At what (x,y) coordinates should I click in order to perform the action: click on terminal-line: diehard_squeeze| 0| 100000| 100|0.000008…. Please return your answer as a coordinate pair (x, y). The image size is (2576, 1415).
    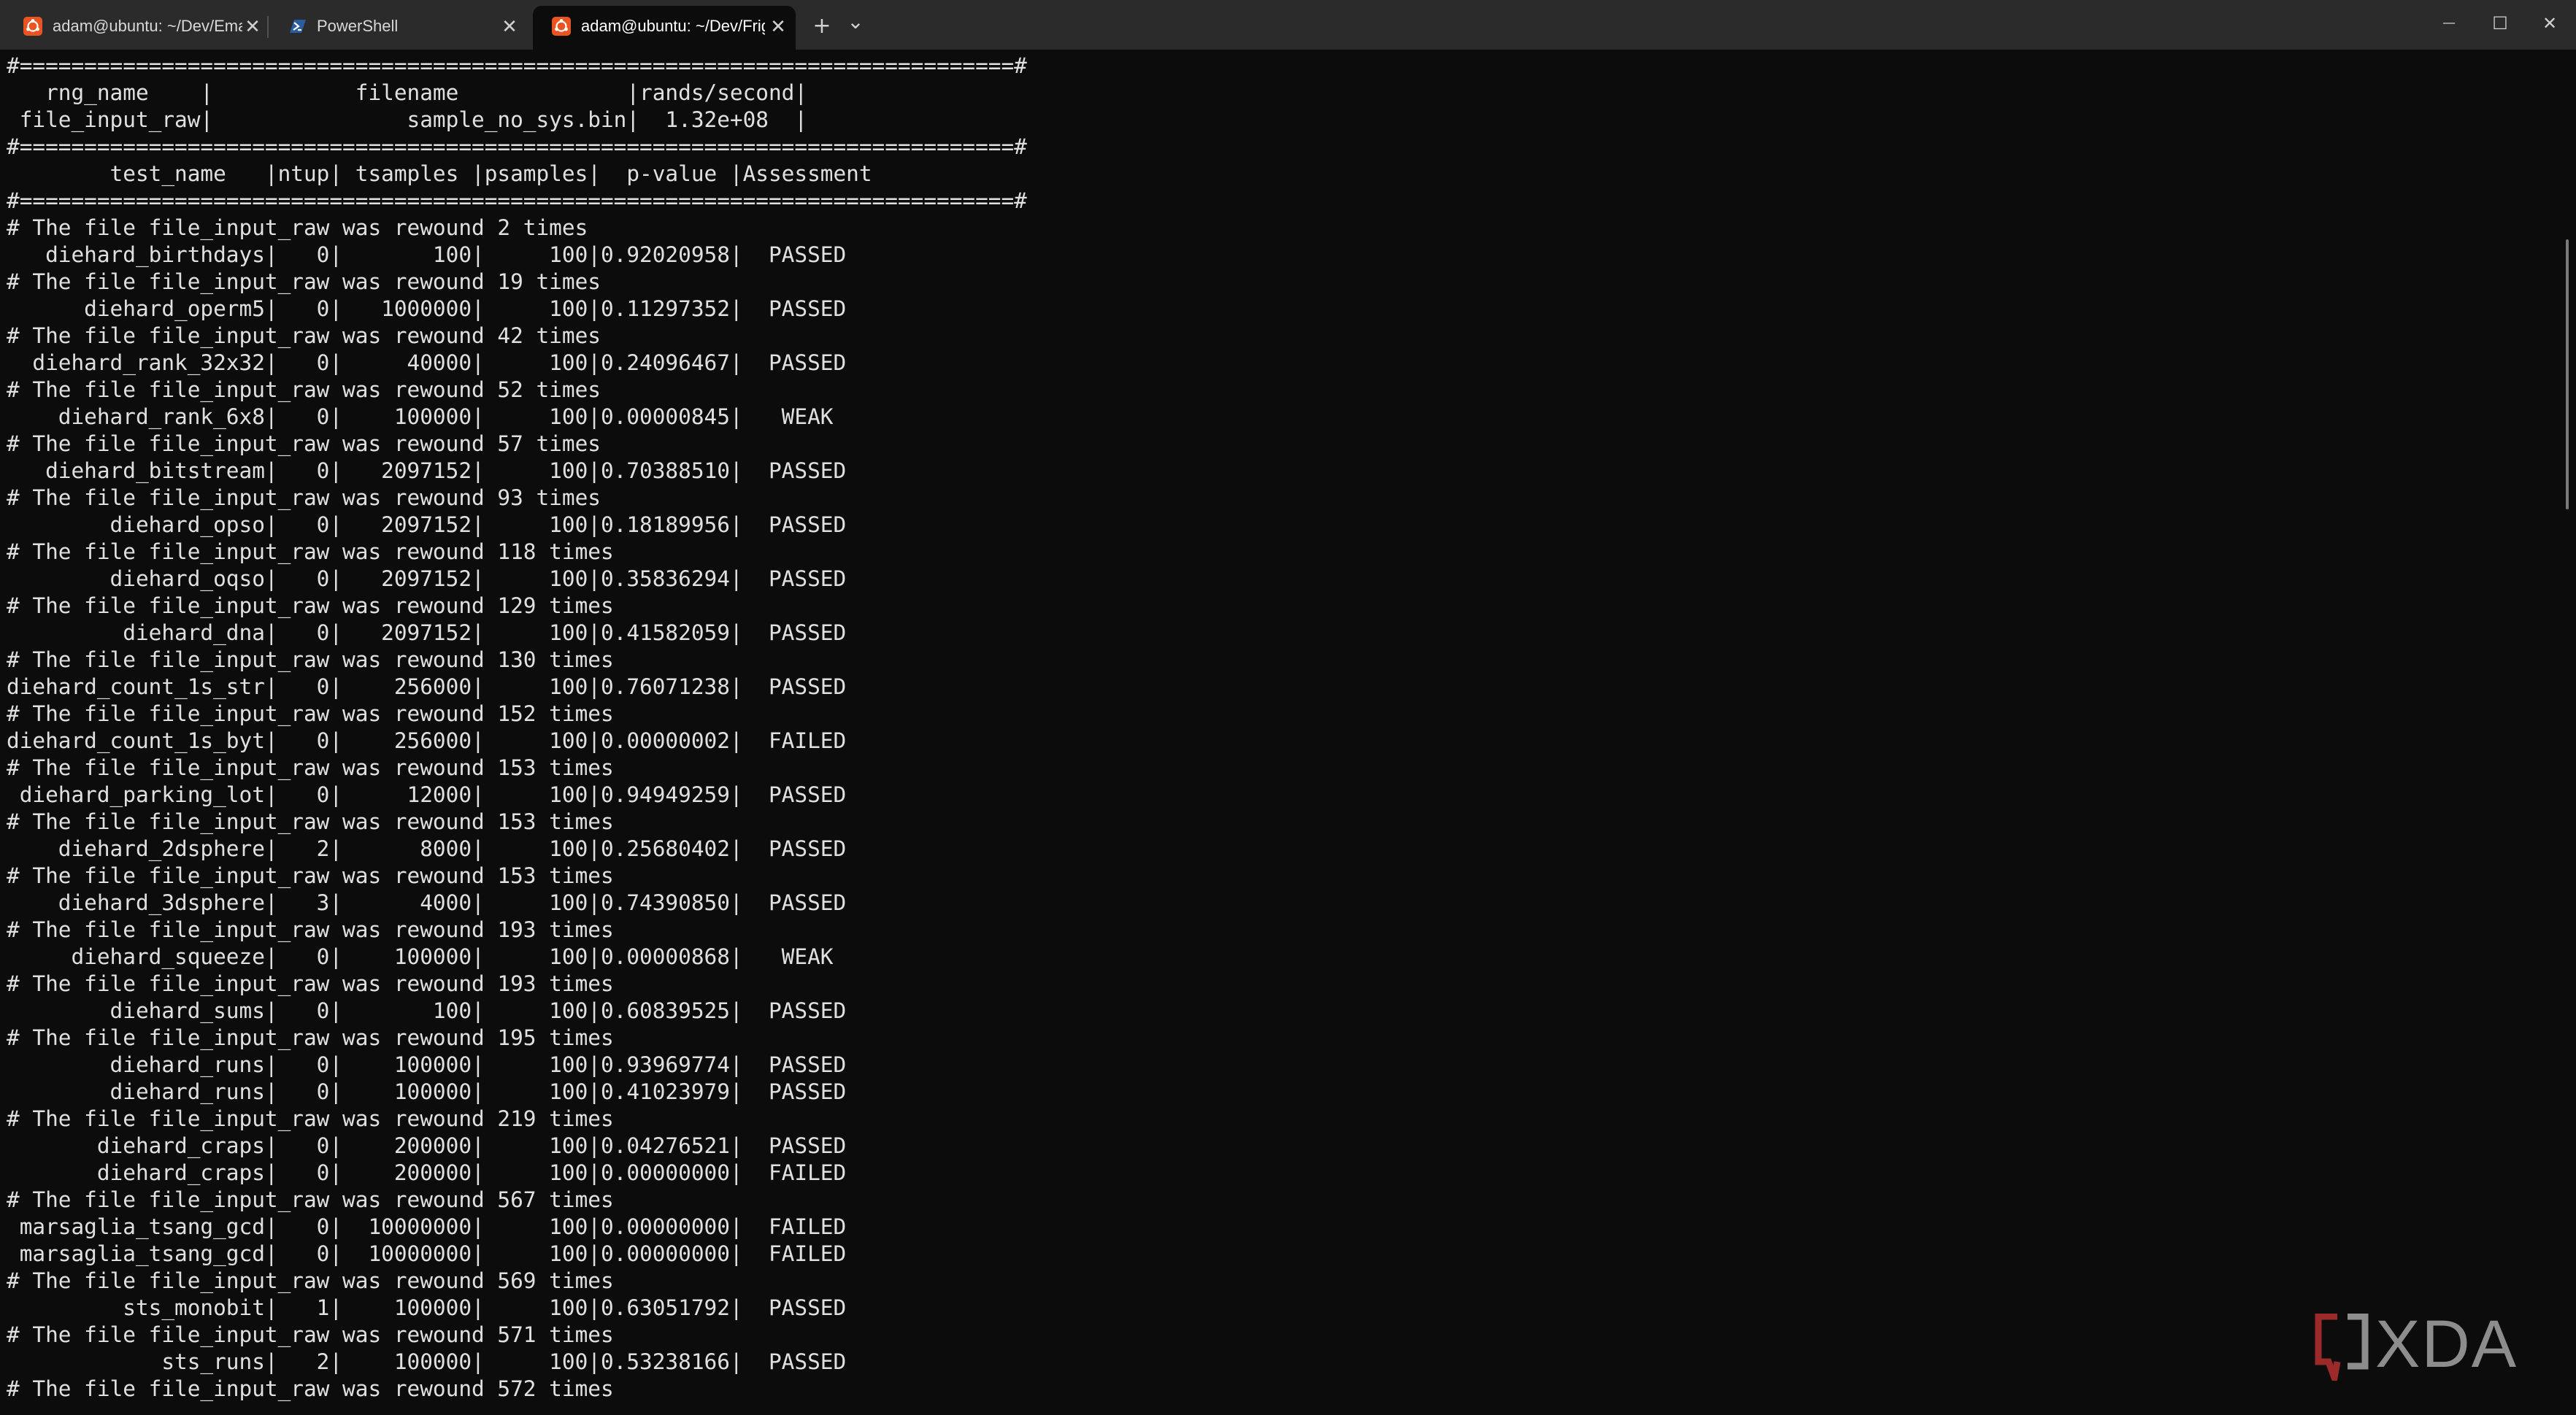
    Looking at the image, I should click on (420, 956).